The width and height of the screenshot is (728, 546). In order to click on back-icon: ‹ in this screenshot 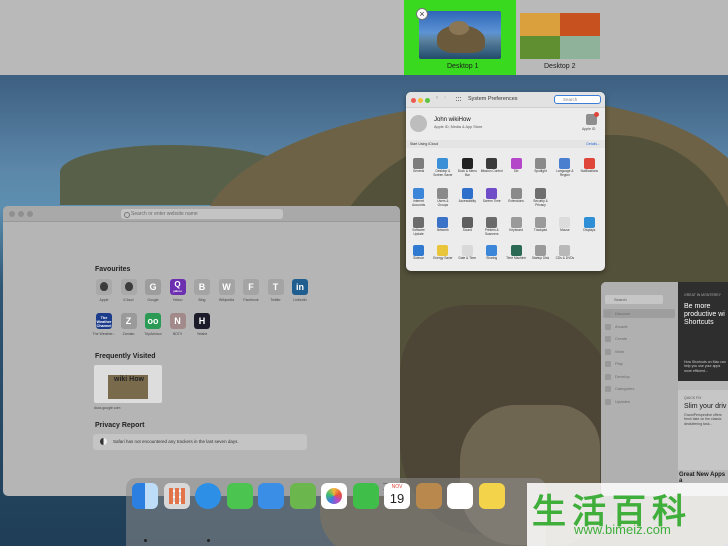, I will do `click(437, 98)`.